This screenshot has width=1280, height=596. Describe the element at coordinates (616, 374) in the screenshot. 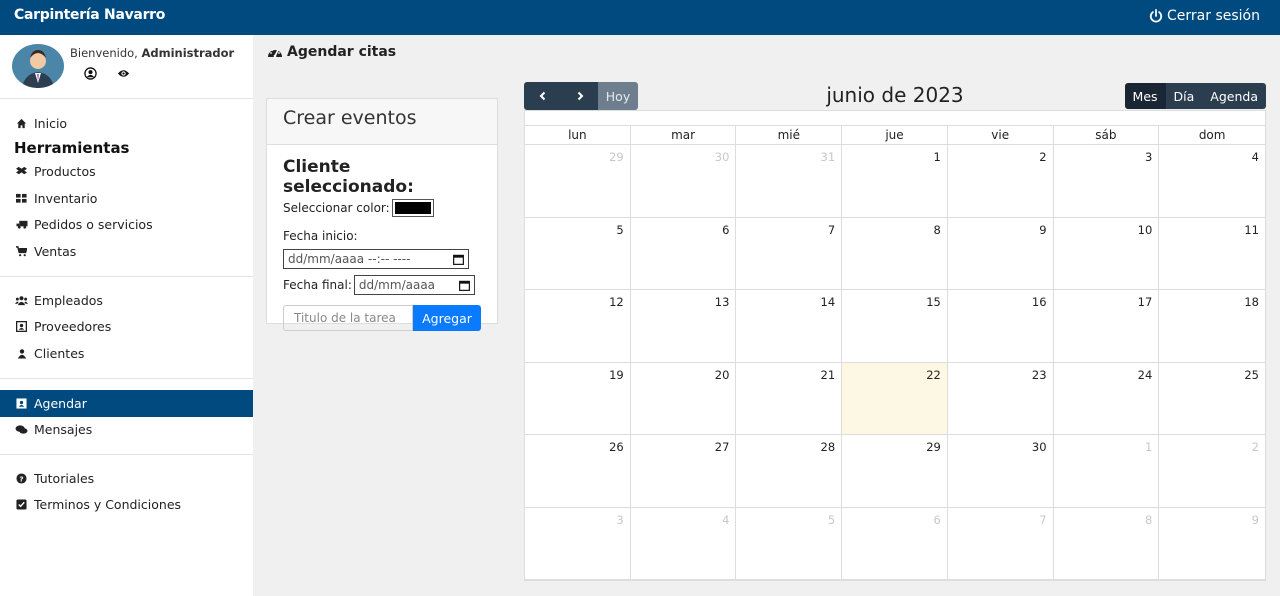

I see `day-number: 19` at that location.